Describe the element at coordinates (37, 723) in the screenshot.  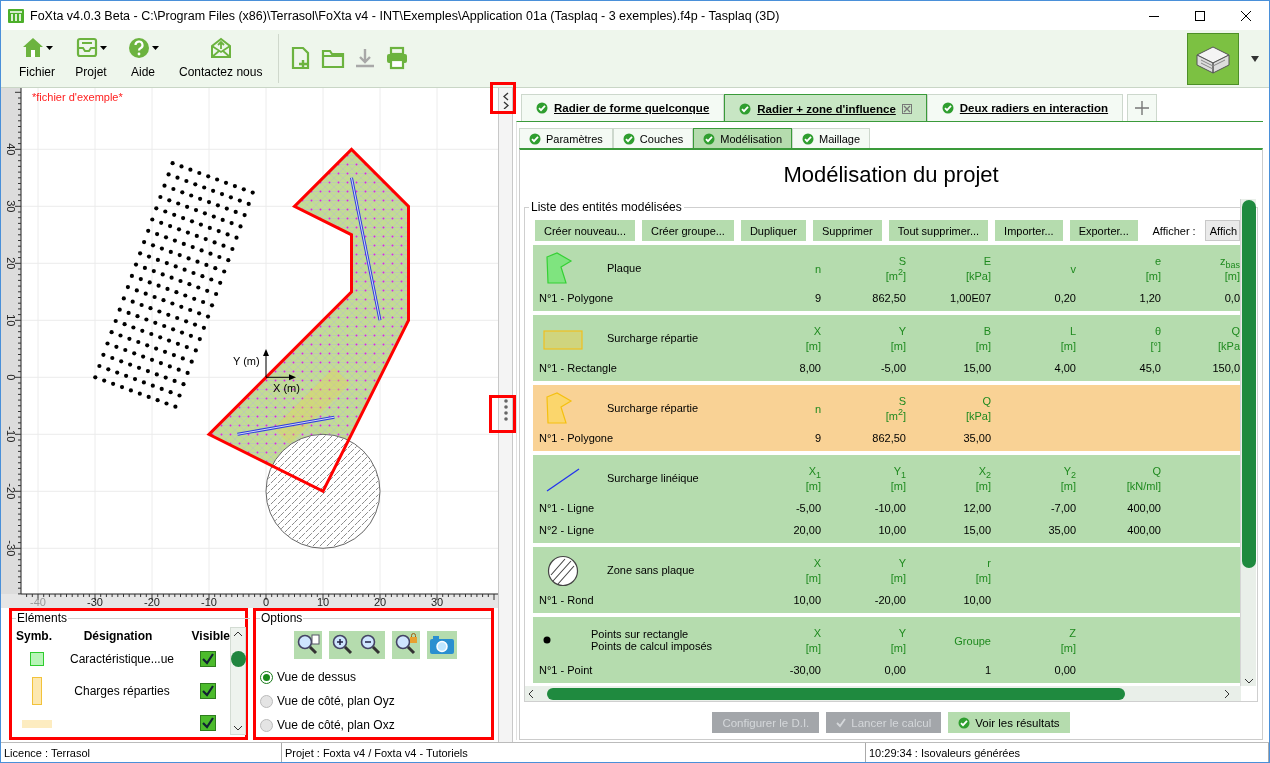
I see `strip-symbol-icon` at that location.